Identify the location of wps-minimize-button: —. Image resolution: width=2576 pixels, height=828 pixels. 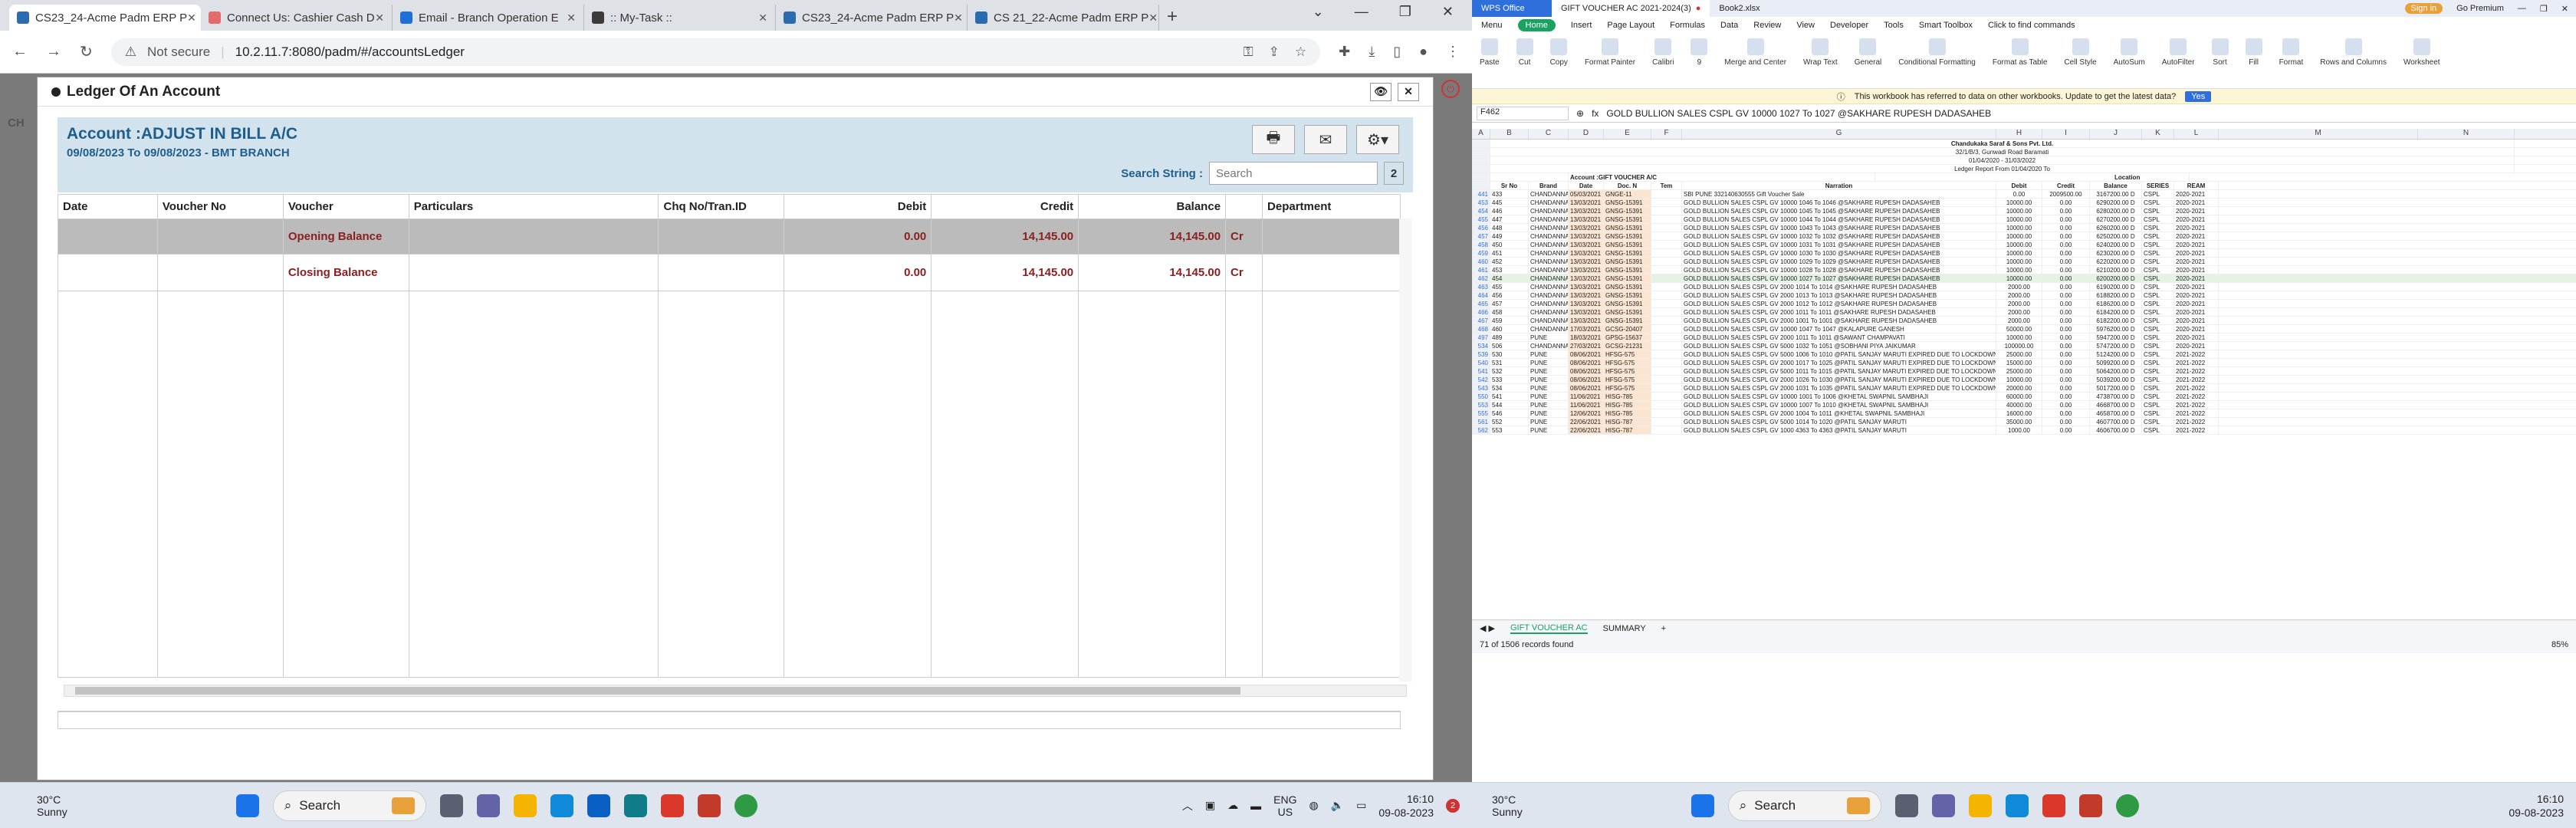
(2522, 8).